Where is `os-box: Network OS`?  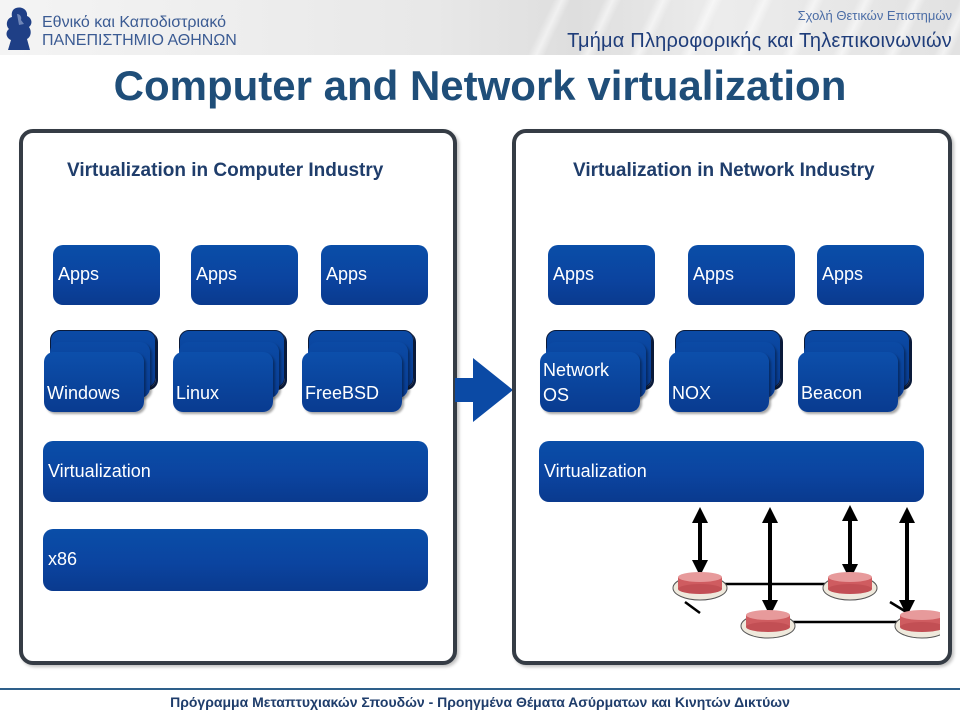 os-box: Network OS is located at coordinates (590, 382).